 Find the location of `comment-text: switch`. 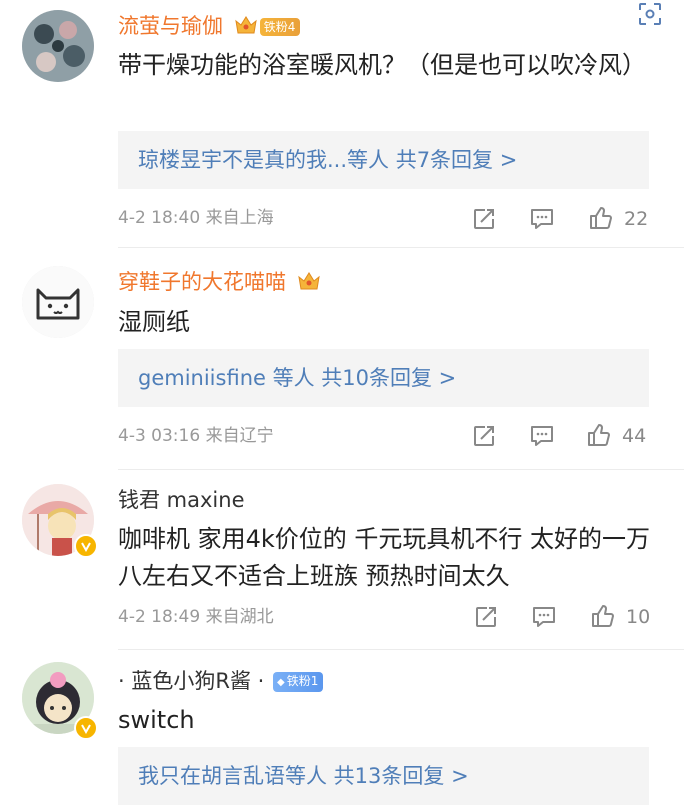

comment-text: switch is located at coordinates (156, 720).